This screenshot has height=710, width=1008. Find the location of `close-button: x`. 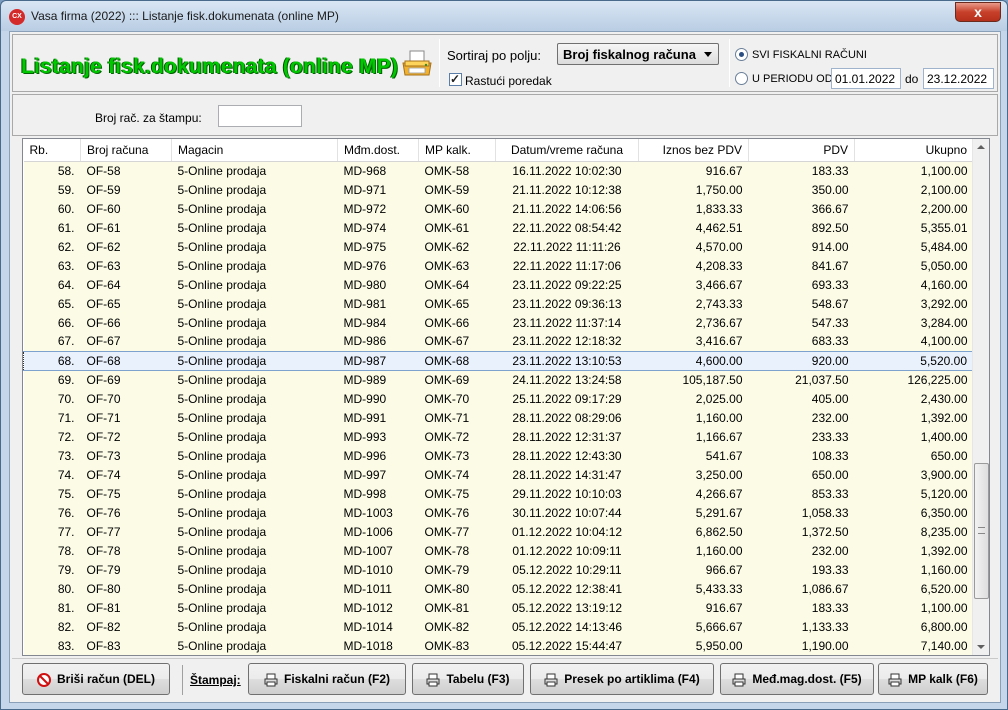

close-button: x is located at coordinates (978, 12).